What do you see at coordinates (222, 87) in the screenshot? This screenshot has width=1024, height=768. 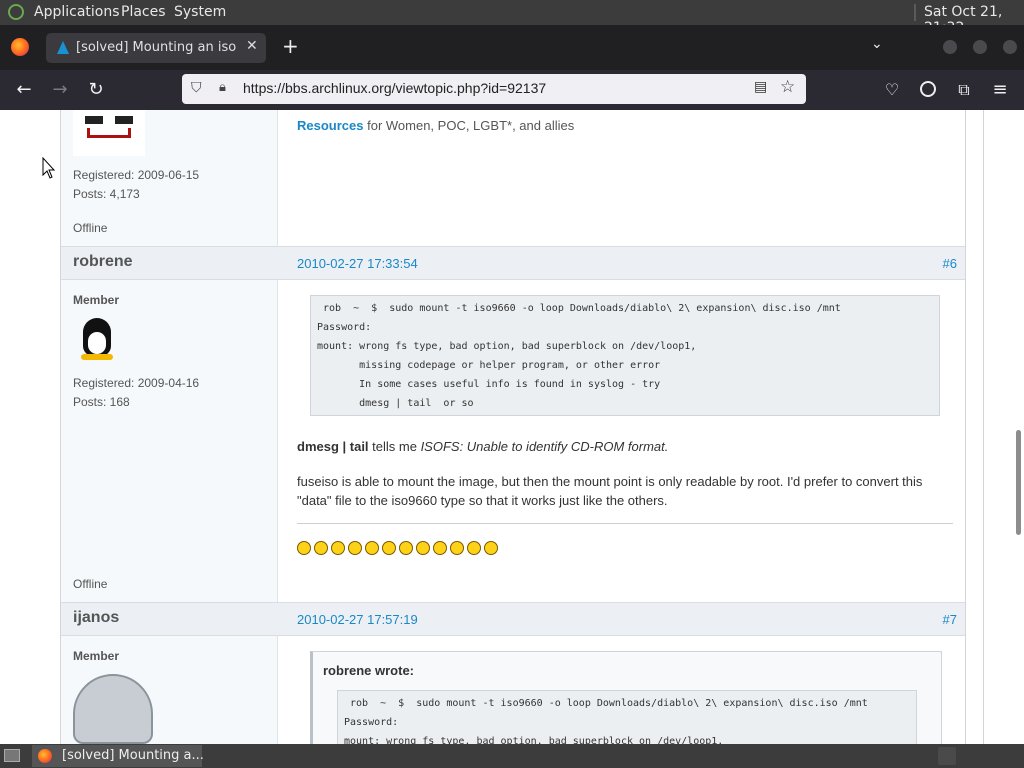 I see `lock-icon: 🔒︎` at bounding box center [222, 87].